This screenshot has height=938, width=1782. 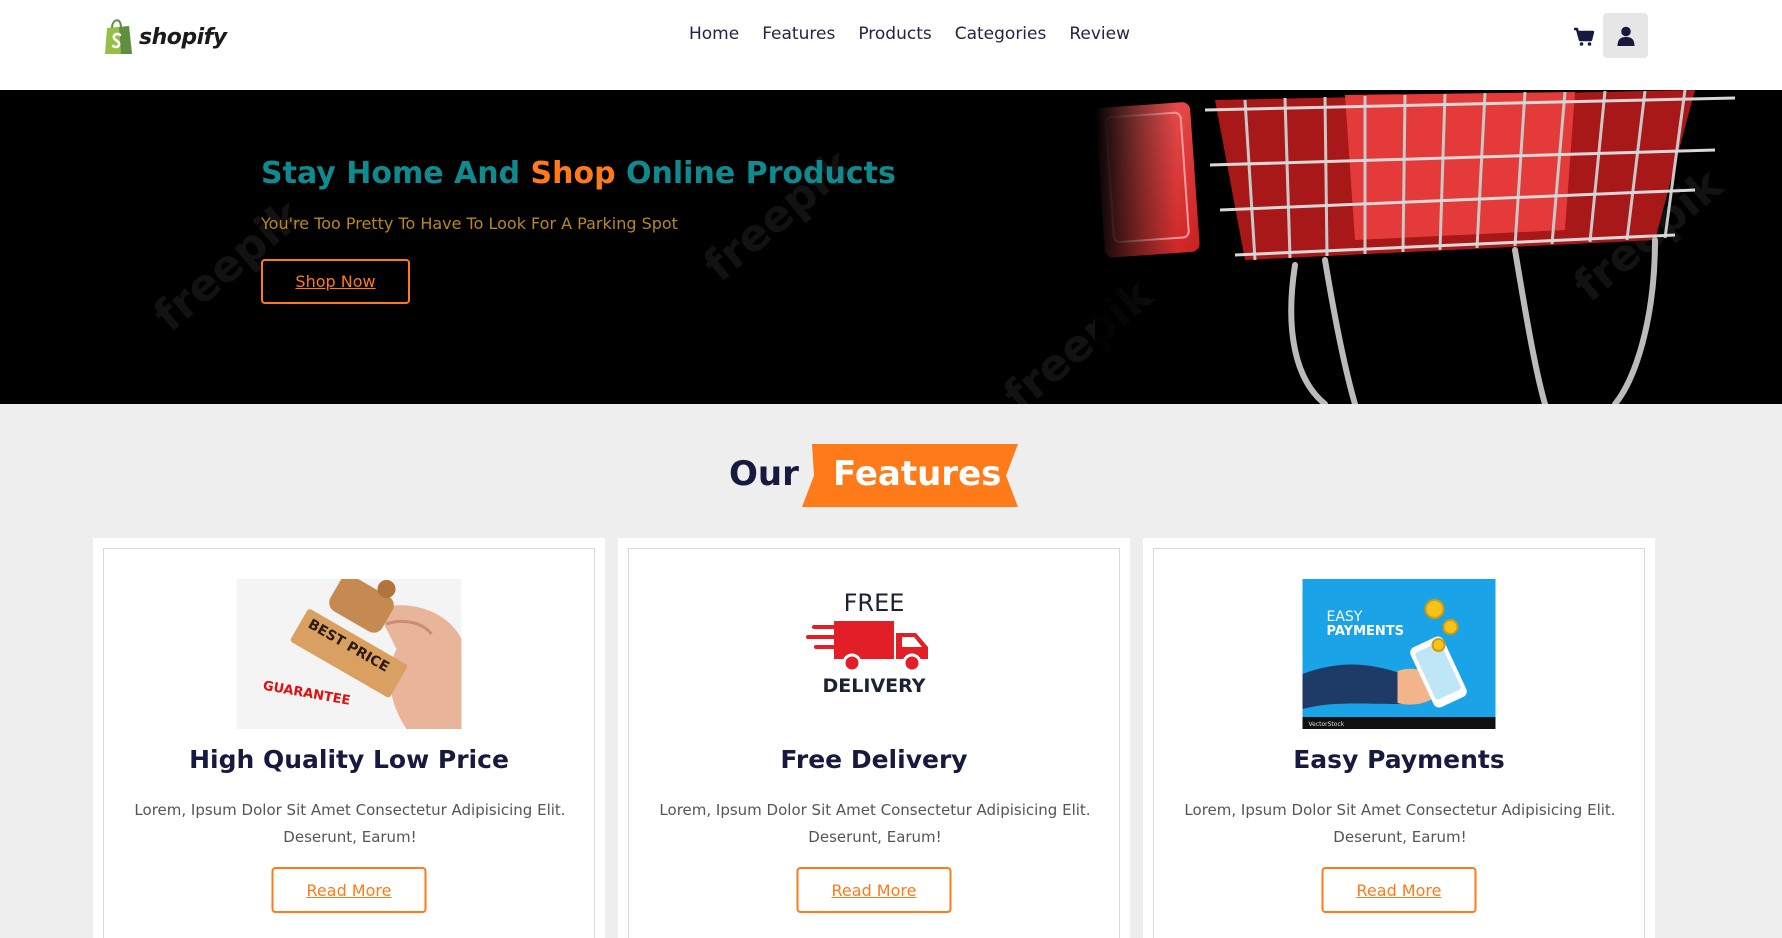 What do you see at coordinates (1001, 34) in the screenshot?
I see `nav-categories: Categories` at bounding box center [1001, 34].